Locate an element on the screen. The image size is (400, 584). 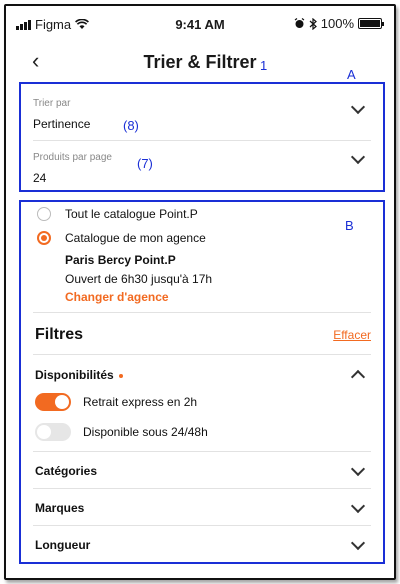
annotation-a: A is located at coordinates (351, 74).